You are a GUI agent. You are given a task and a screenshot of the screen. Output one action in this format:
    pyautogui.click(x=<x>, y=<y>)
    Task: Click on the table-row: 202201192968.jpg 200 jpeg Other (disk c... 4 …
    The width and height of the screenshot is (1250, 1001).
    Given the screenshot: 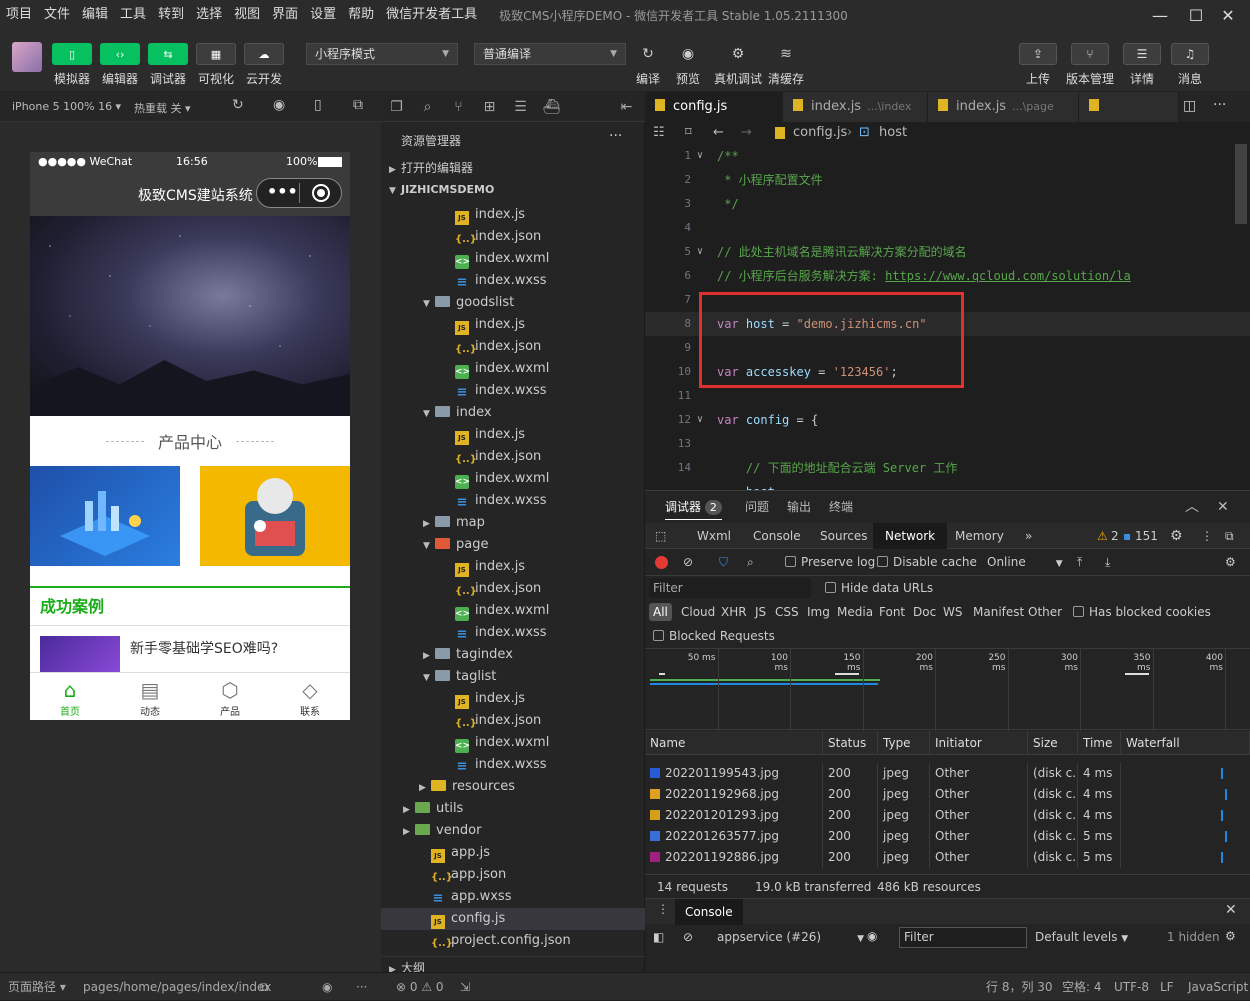 What is the action you would take?
    pyautogui.click(x=947, y=794)
    